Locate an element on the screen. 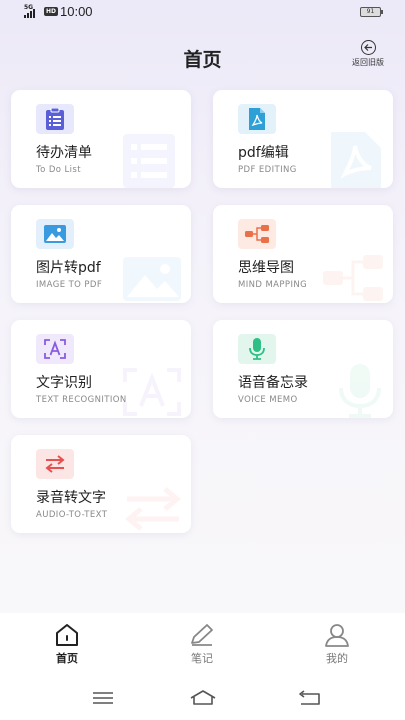 The width and height of the screenshot is (405, 720). pdf-editing-card: pdf编辑 PDF EDITING is located at coordinates (303, 139).